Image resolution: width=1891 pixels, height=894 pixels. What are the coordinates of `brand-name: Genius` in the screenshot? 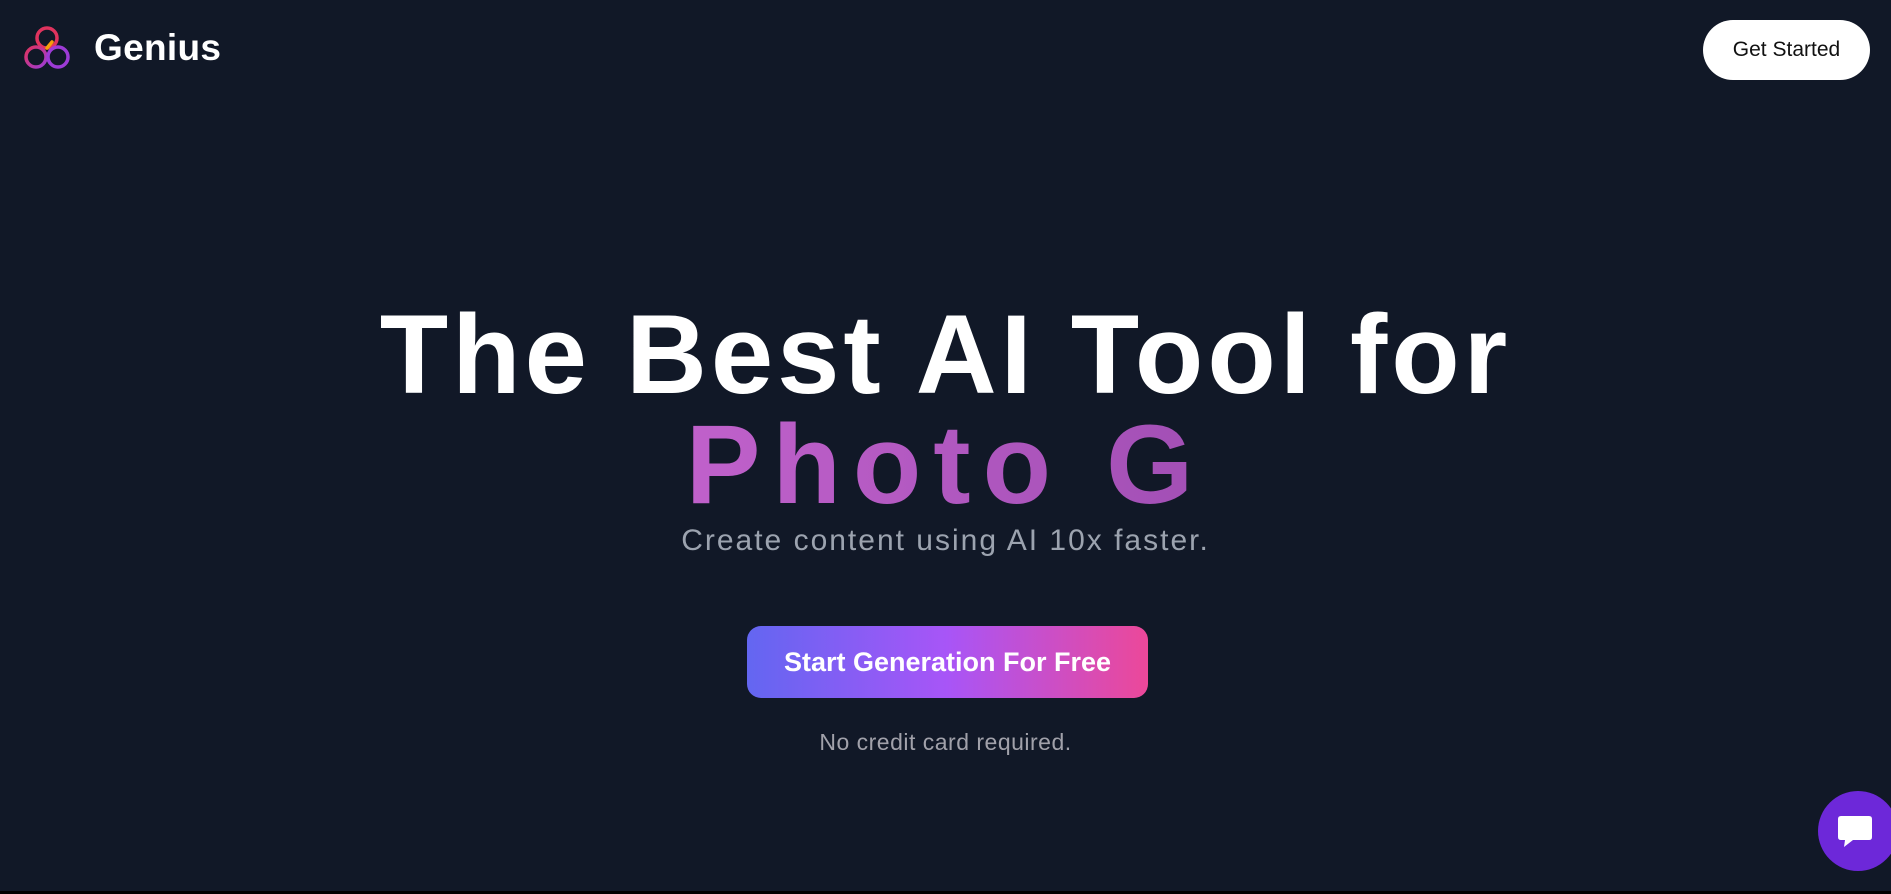 It's located at (158, 47).